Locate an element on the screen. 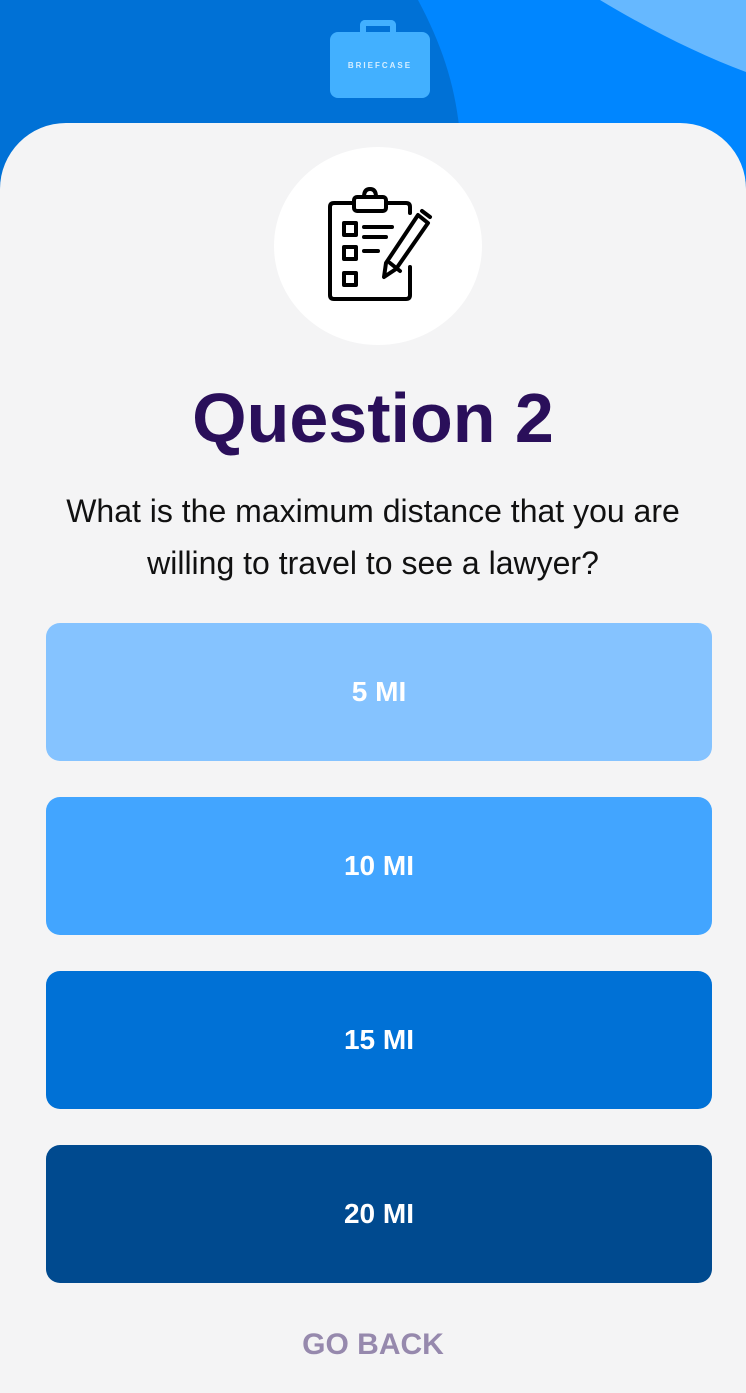  briefcase-logo: BRIEFCASE is located at coordinates (380, 59).